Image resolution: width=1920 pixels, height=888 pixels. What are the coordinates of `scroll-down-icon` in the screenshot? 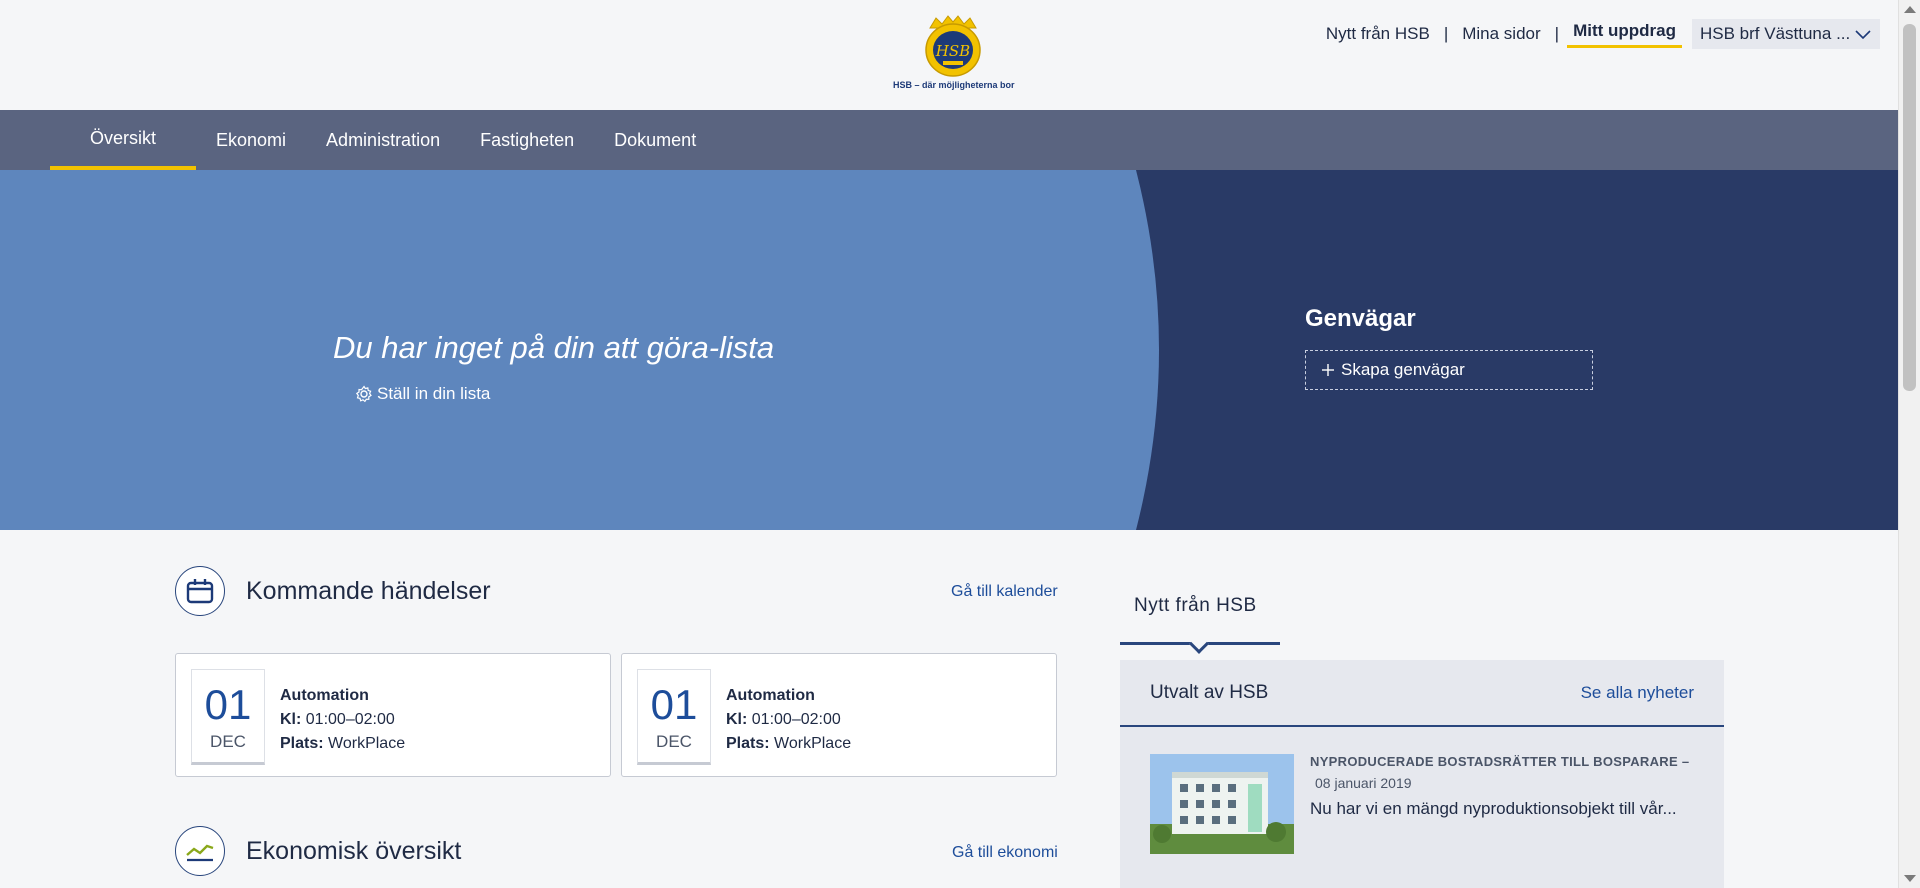 It's located at (1910, 878).